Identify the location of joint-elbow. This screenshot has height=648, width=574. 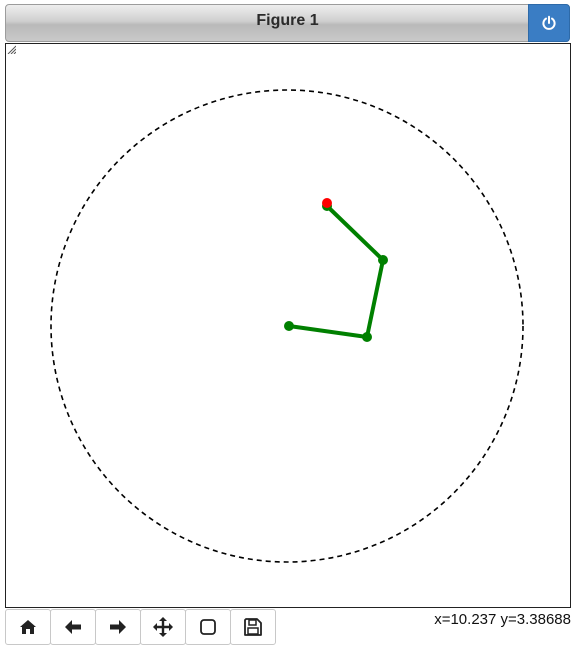
(367, 337).